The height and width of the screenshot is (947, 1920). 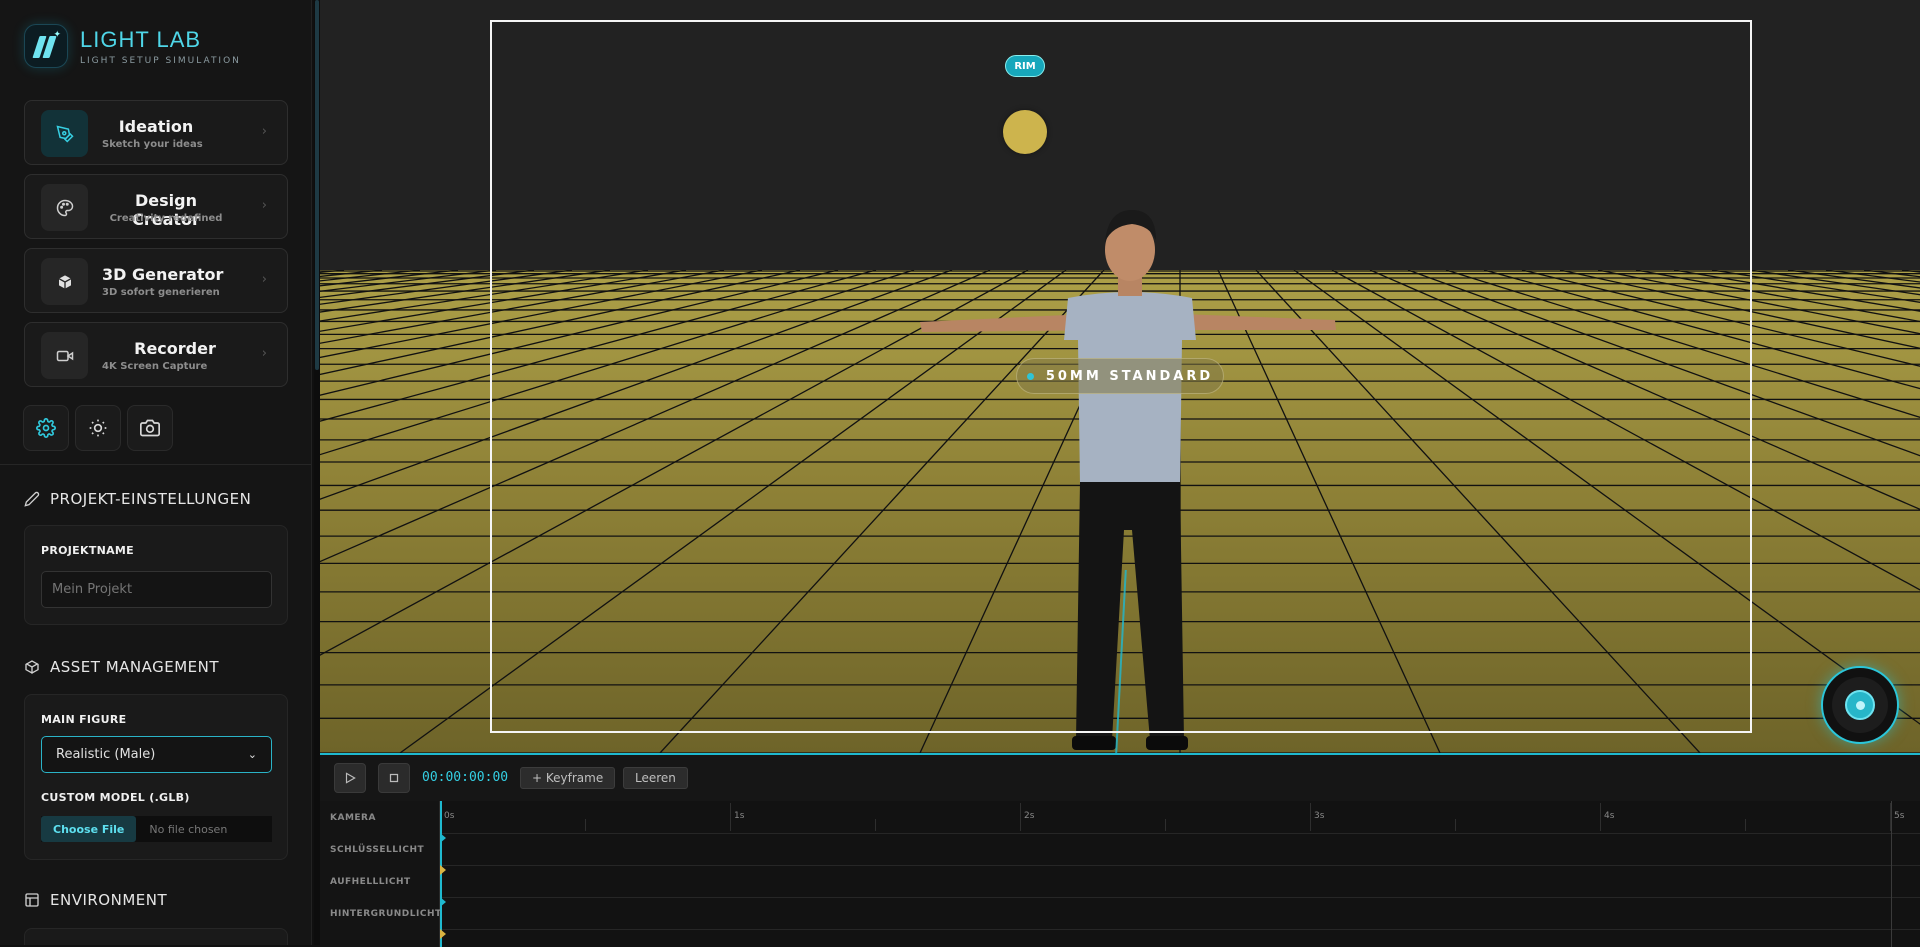 What do you see at coordinates (252, 754) in the screenshot?
I see `chevron-down-icon: ⌄` at bounding box center [252, 754].